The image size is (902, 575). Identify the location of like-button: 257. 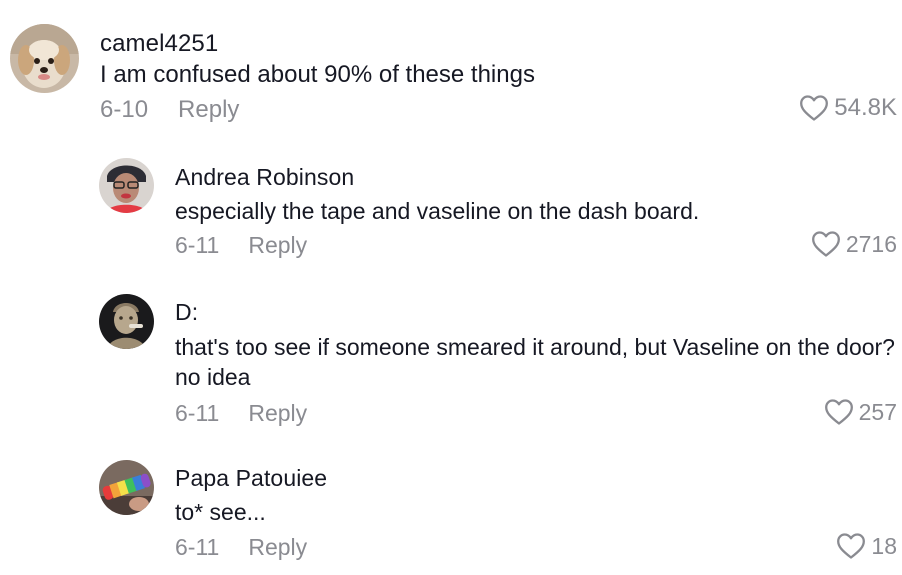
(860, 412).